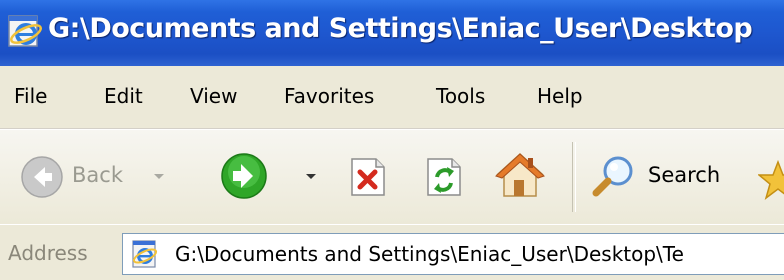 This screenshot has width=784, height=280. I want to click on search-button: Search, so click(664, 177).